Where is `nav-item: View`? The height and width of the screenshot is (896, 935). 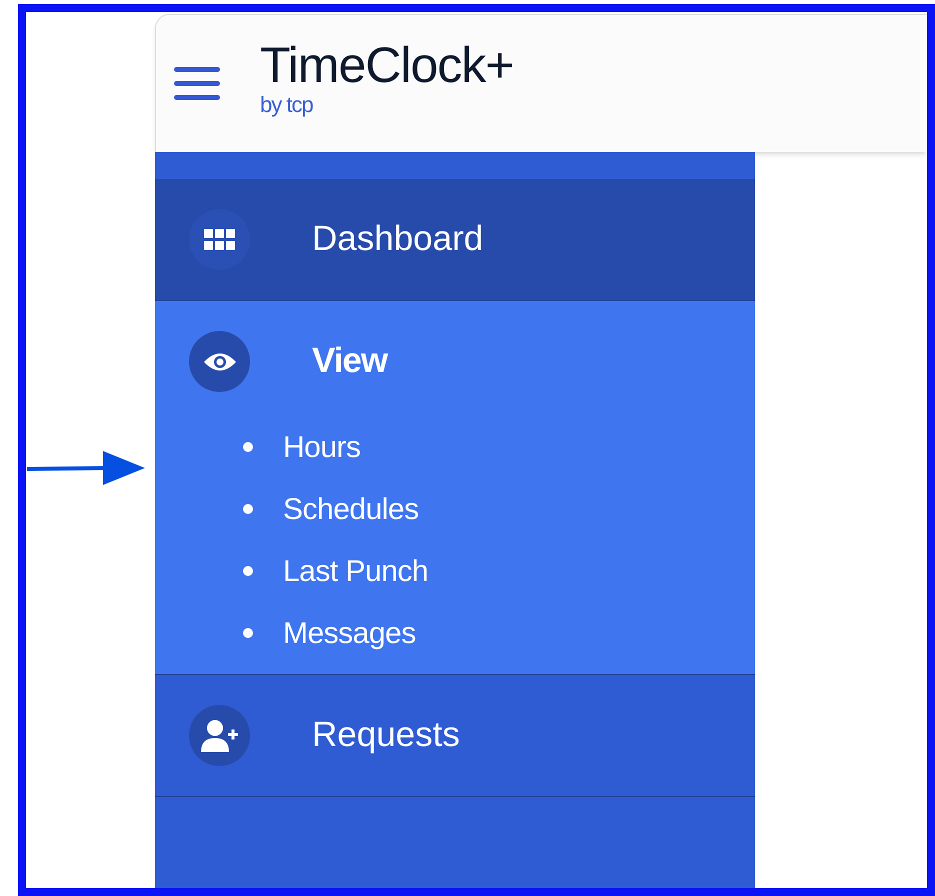
nav-item: View is located at coordinates (350, 361).